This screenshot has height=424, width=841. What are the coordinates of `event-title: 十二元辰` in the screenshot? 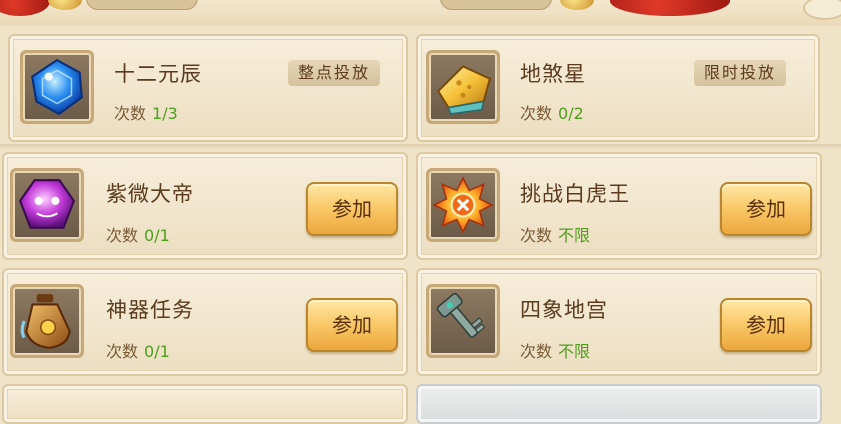 It's located at (158, 74).